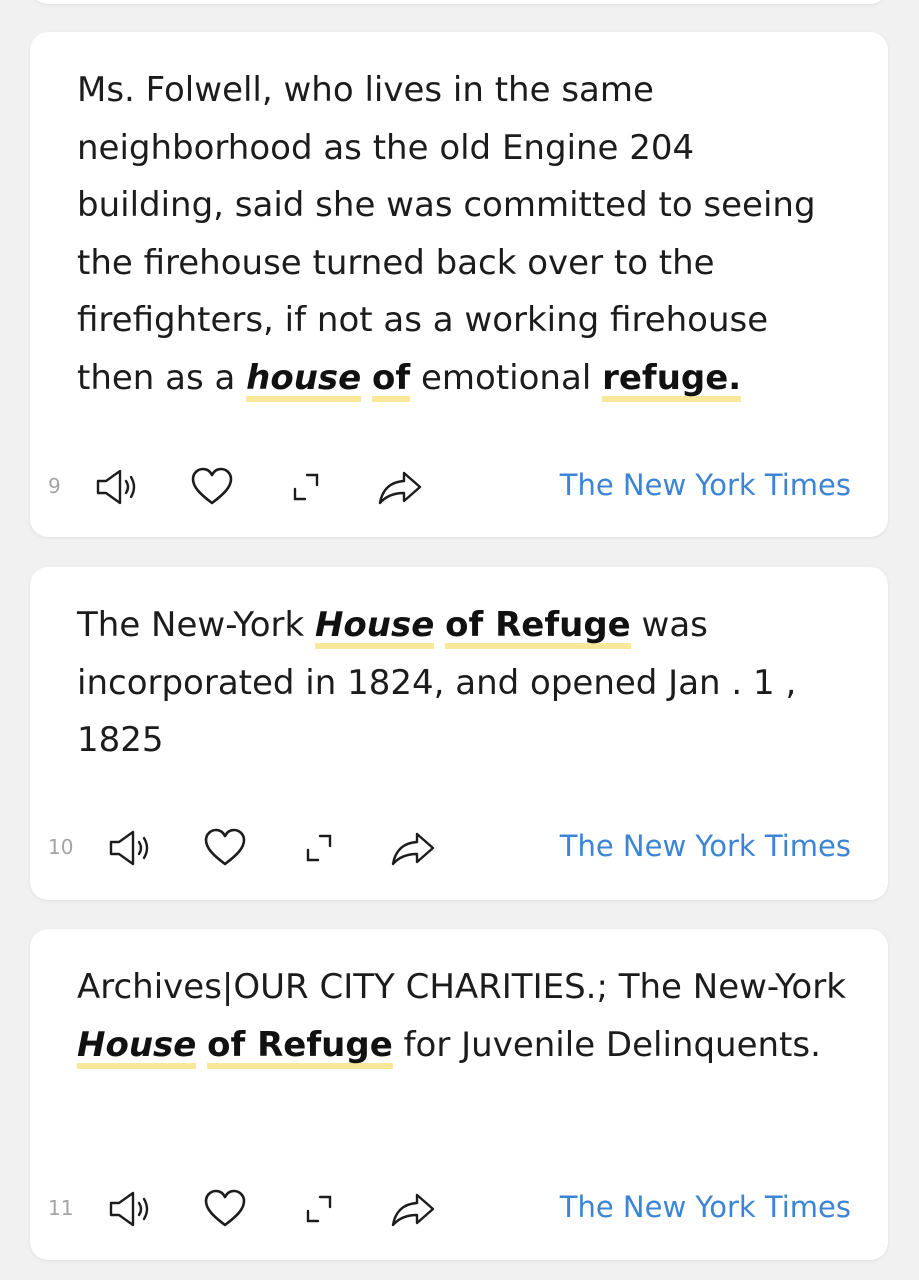 This screenshot has width=919, height=1280. What do you see at coordinates (391, 379) in the screenshot?
I see `highlighted-word: of` at bounding box center [391, 379].